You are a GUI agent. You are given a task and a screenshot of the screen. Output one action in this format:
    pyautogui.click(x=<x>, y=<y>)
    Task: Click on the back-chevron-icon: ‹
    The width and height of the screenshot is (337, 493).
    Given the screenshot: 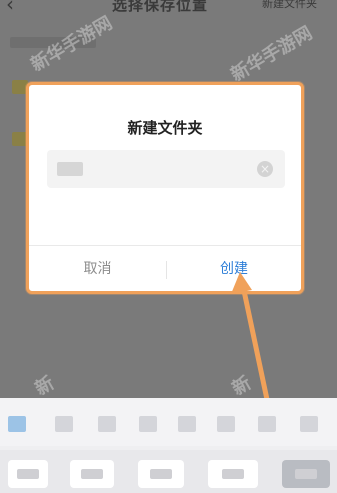 What is the action you would take?
    pyautogui.click(x=10, y=8)
    